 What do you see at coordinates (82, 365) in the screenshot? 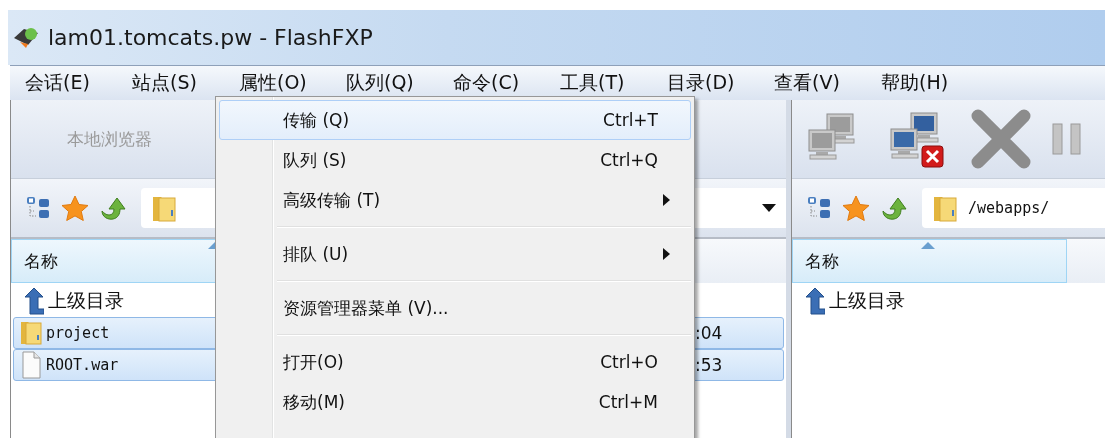
I see `file-name: ROOT.war` at bounding box center [82, 365].